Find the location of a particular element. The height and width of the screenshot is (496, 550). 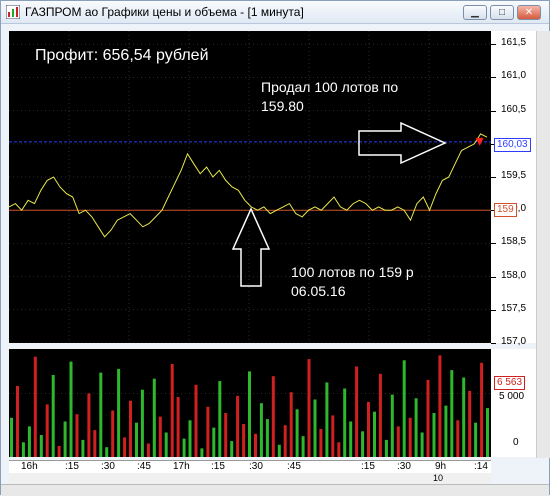

price-tick-label: 161,0 is located at coordinates (514, 76).